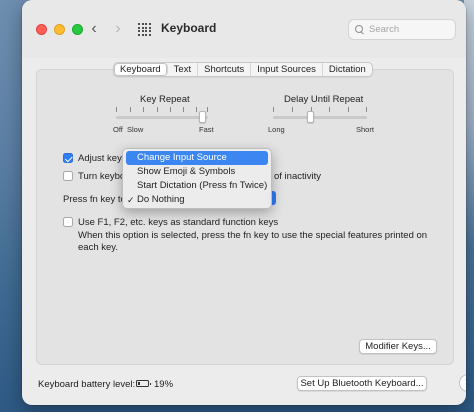 This screenshot has width=474, height=412. Describe the element at coordinates (118, 29) in the screenshot. I see `forward-button: ›` at that location.